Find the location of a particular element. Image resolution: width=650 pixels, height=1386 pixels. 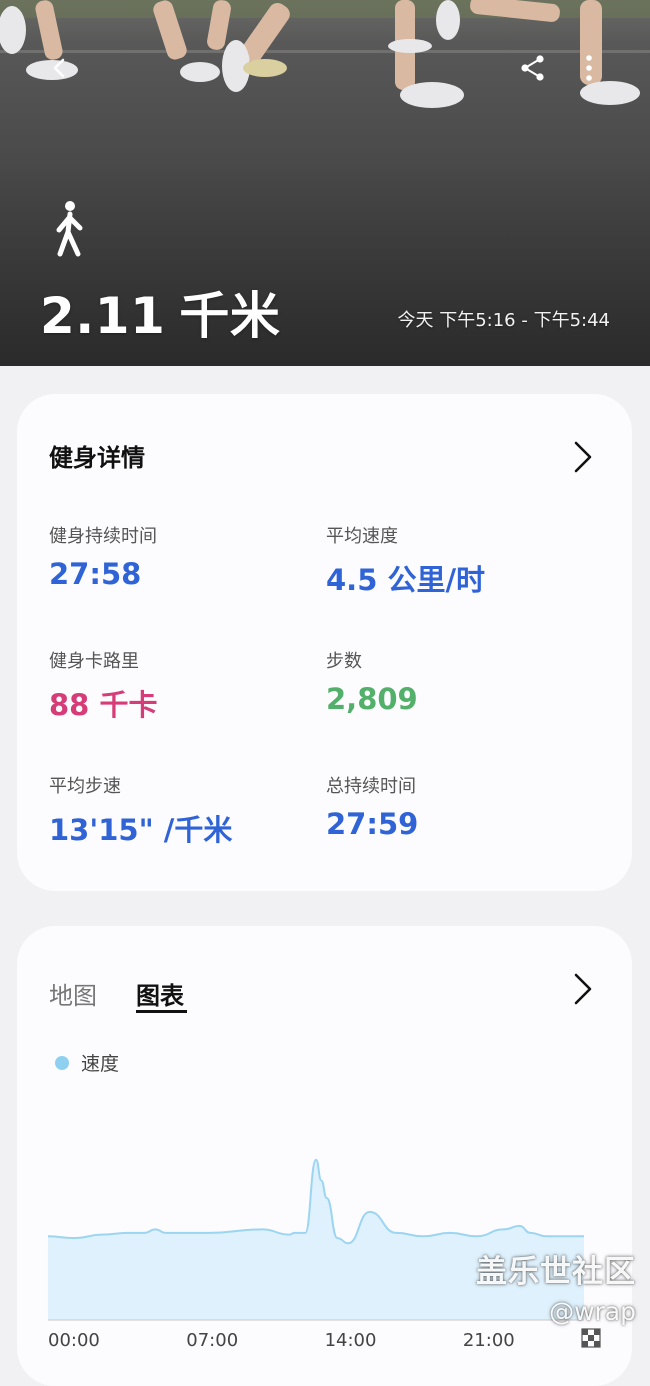

metric-value: 88 千卡 is located at coordinates (103, 705).